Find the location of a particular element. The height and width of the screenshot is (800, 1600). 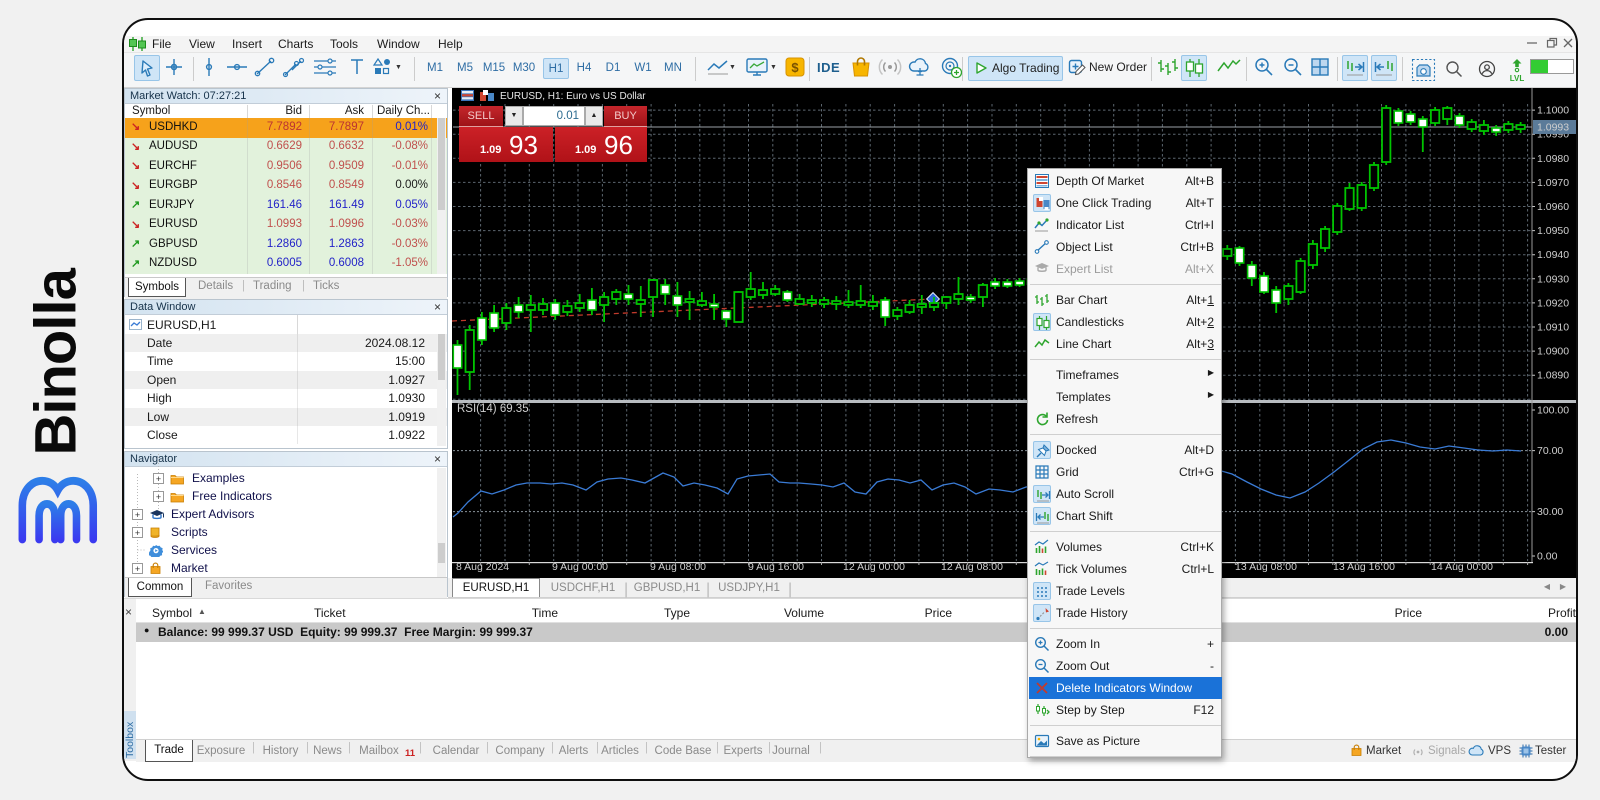

svg-text: 100.00 is located at coordinates (1553, 411).